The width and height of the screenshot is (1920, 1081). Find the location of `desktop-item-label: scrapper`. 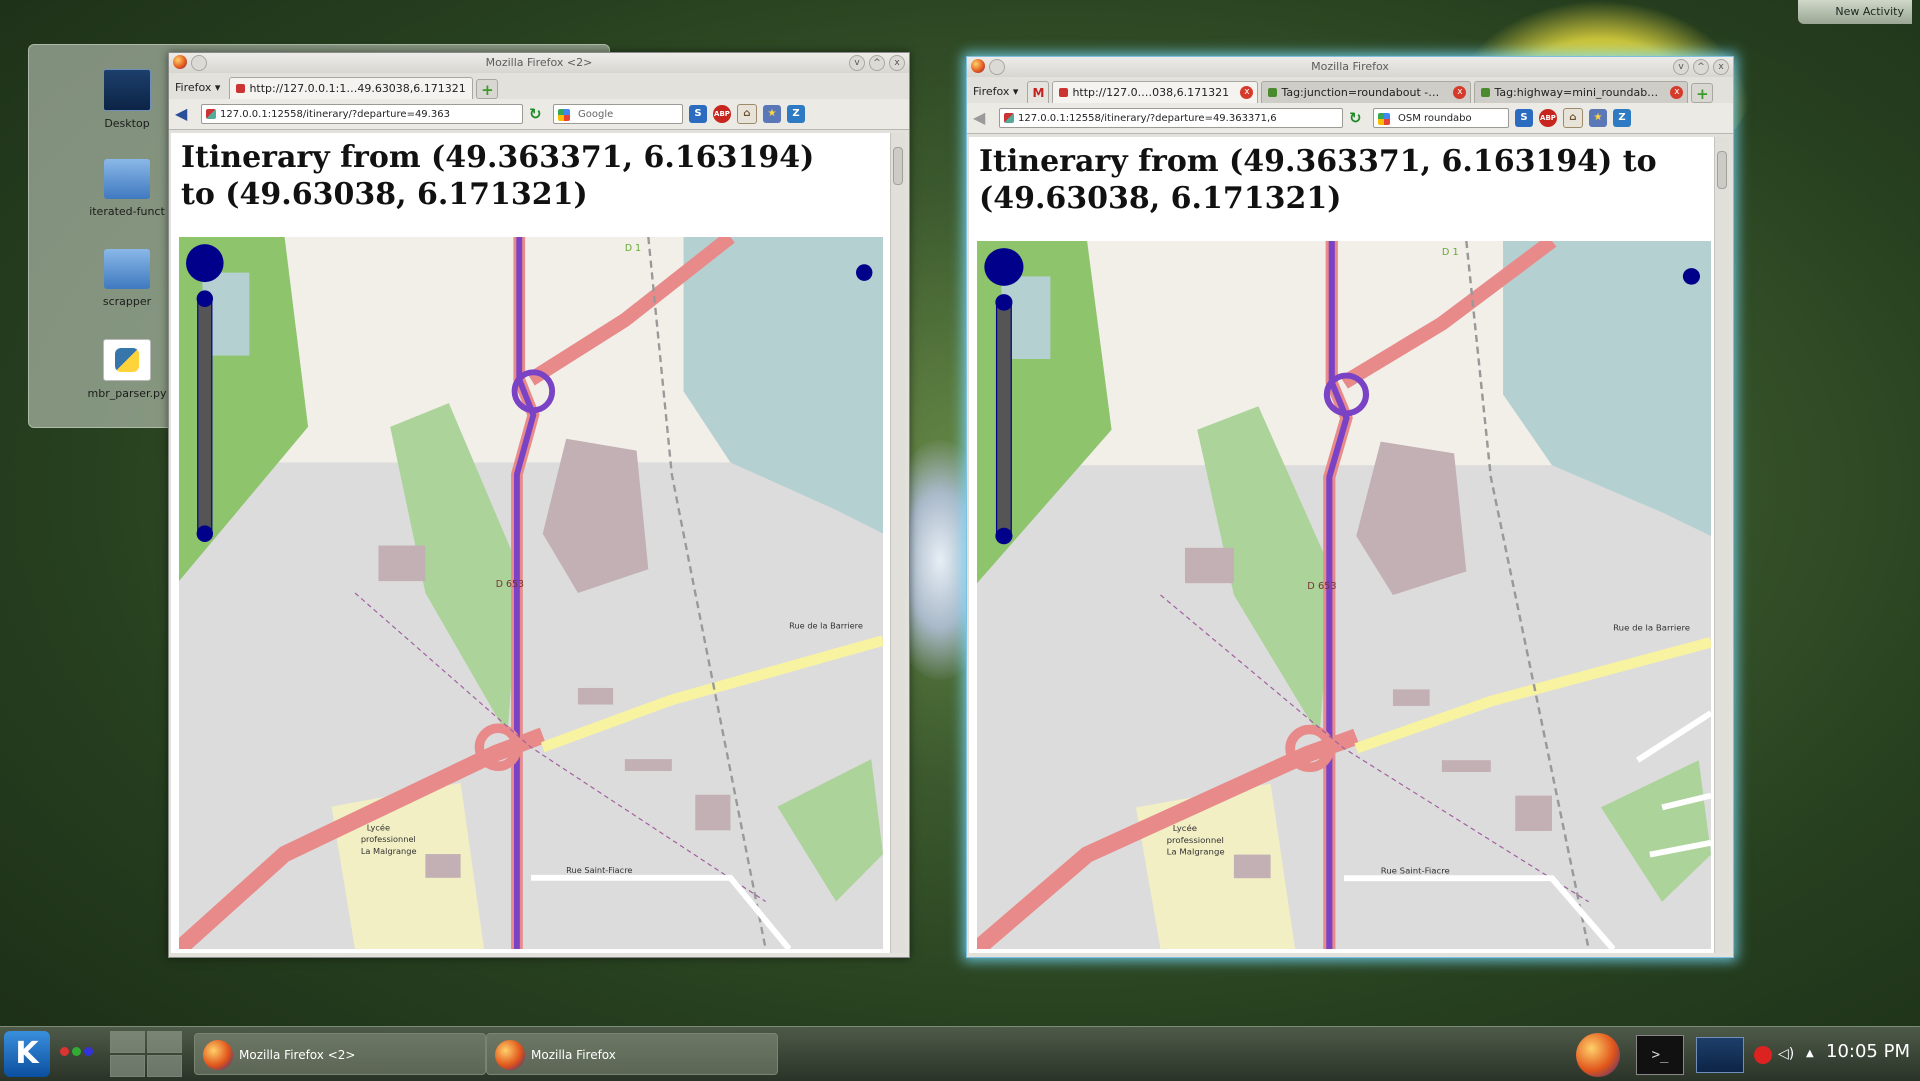

desktop-item-label: scrapper is located at coordinates (127, 301).